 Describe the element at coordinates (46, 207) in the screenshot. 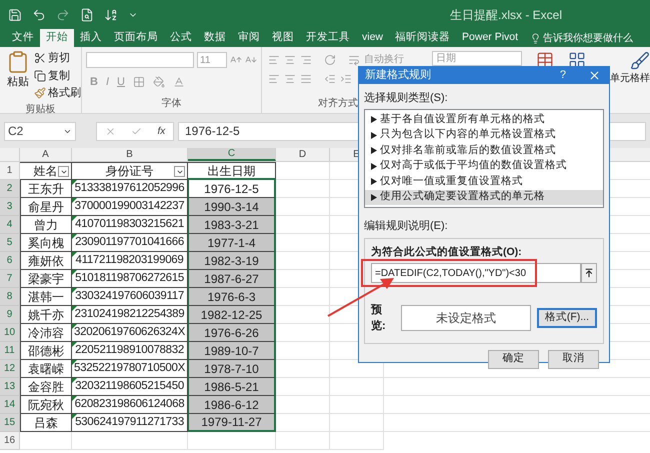

I see `table-cell: 俞星丹` at that location.